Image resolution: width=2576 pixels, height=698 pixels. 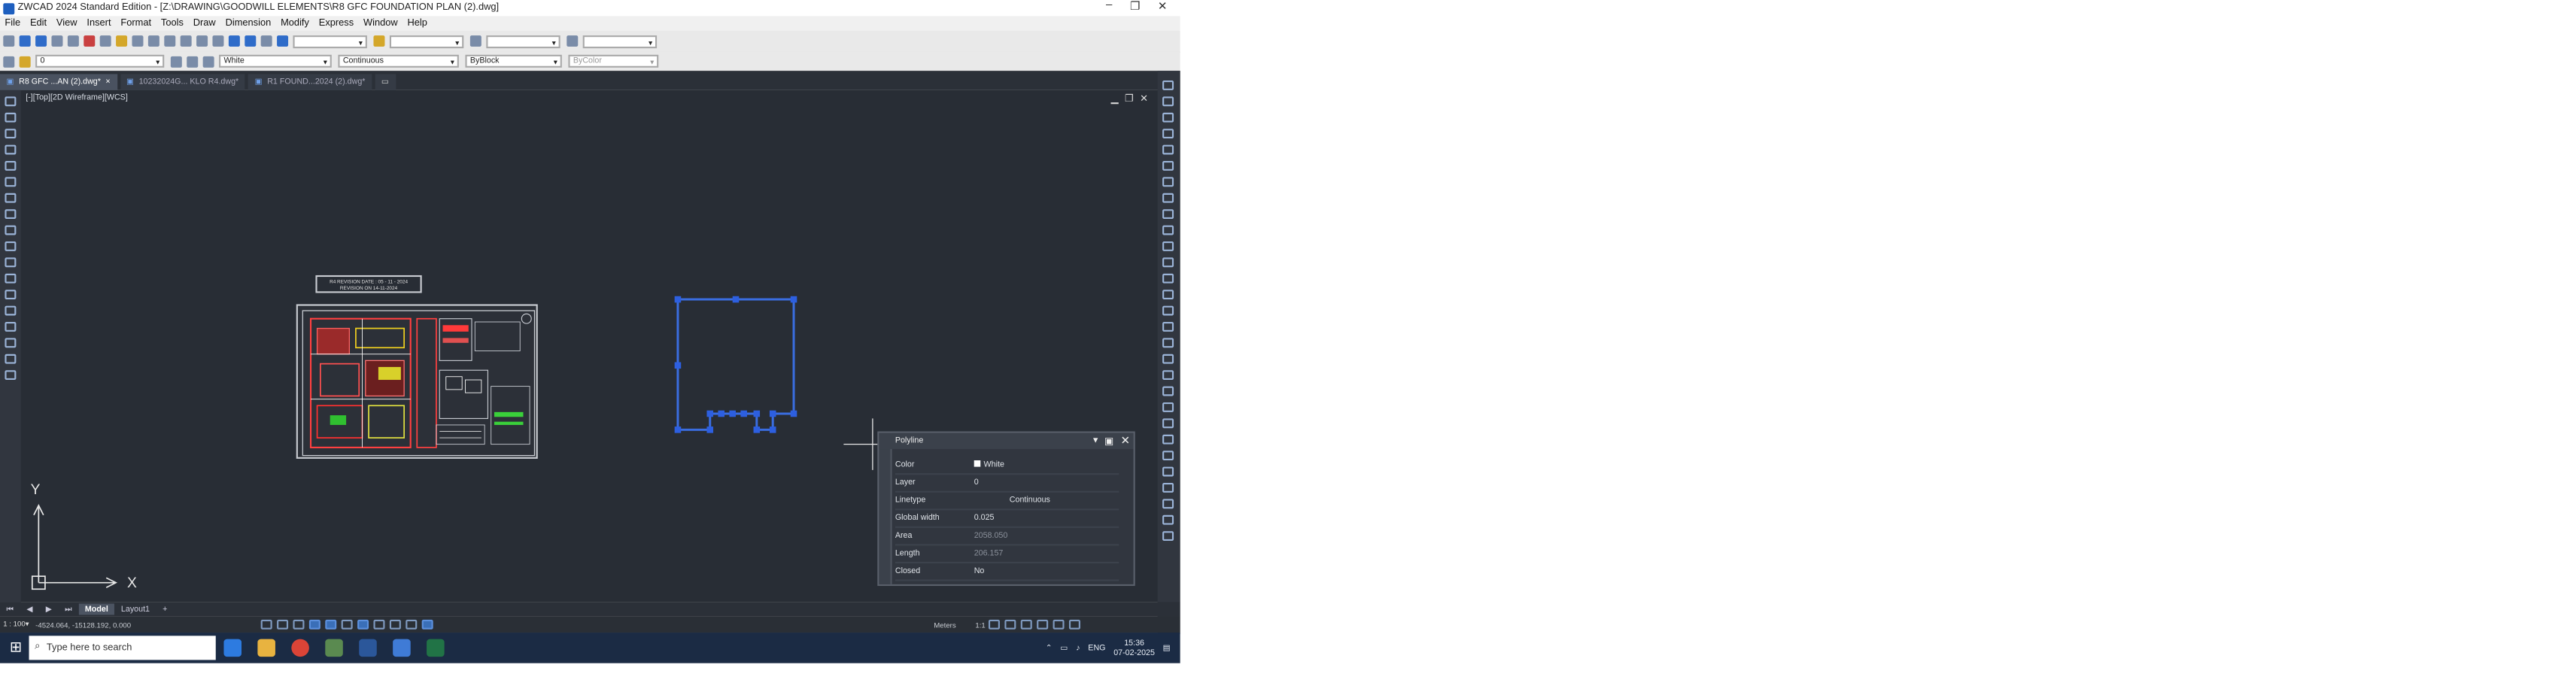 What do you see at coordinates (1168, 327) in the screenshot?
I see `fillet-icon` at bounding box center [1168, 327].